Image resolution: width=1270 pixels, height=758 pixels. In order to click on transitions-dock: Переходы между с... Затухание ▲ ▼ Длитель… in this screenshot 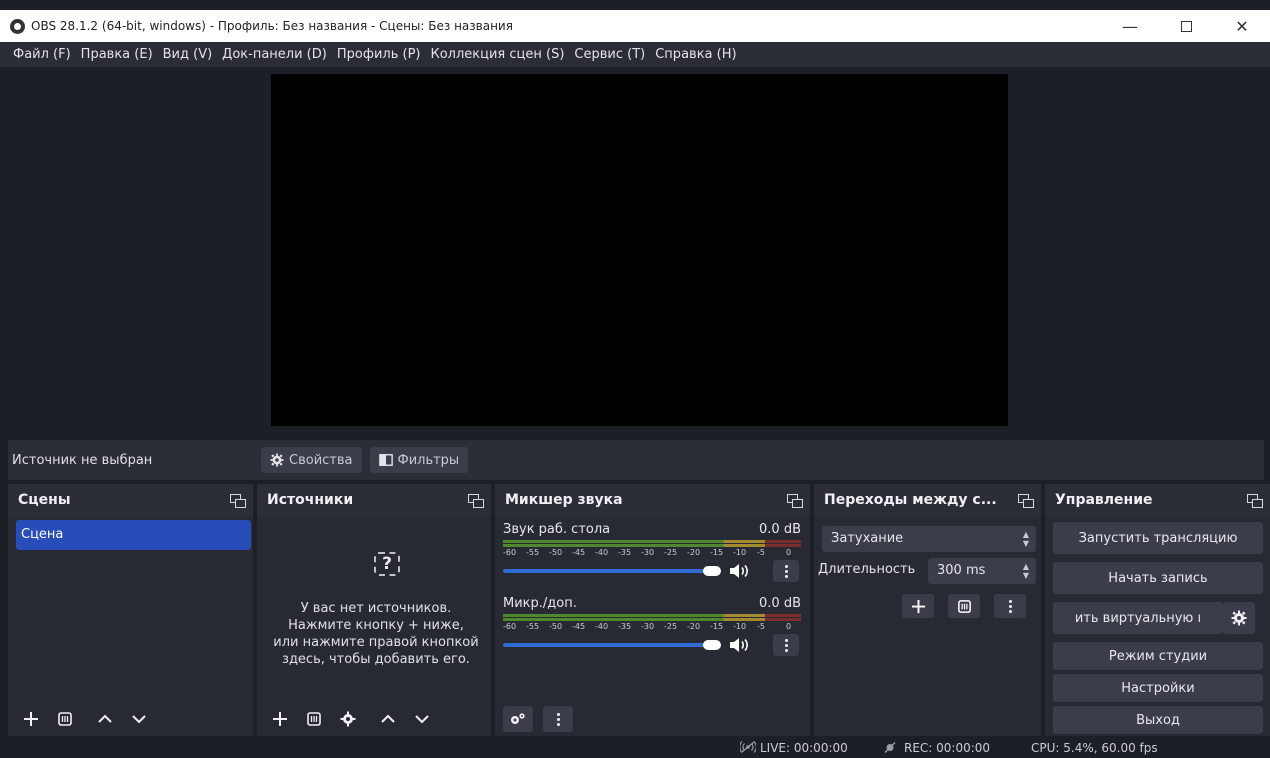, I will do `click(927, 610)`.